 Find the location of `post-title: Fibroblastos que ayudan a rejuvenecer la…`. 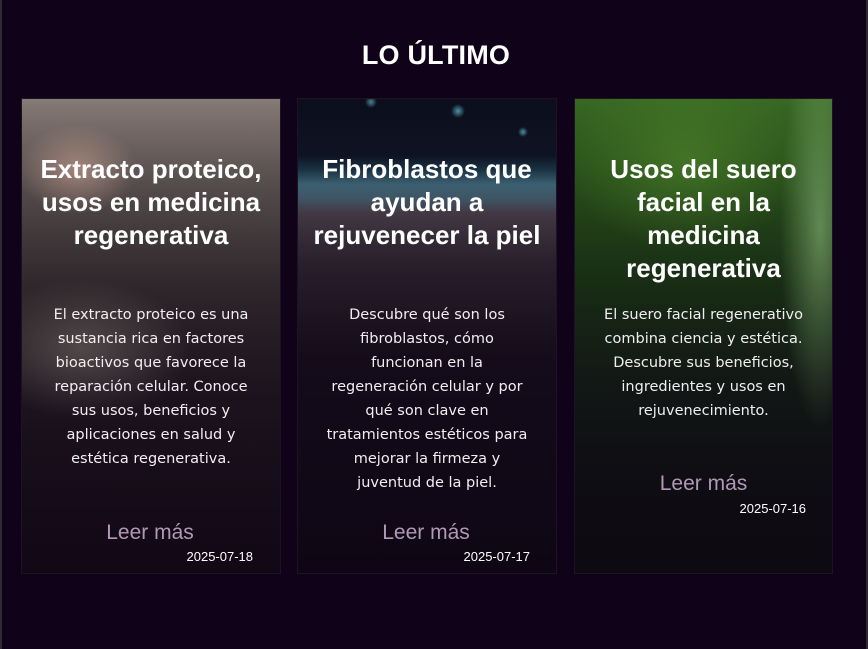

post-title: Fibroblastos que ayudan a rejuvenecer la… is located at coordinates (427, 202).